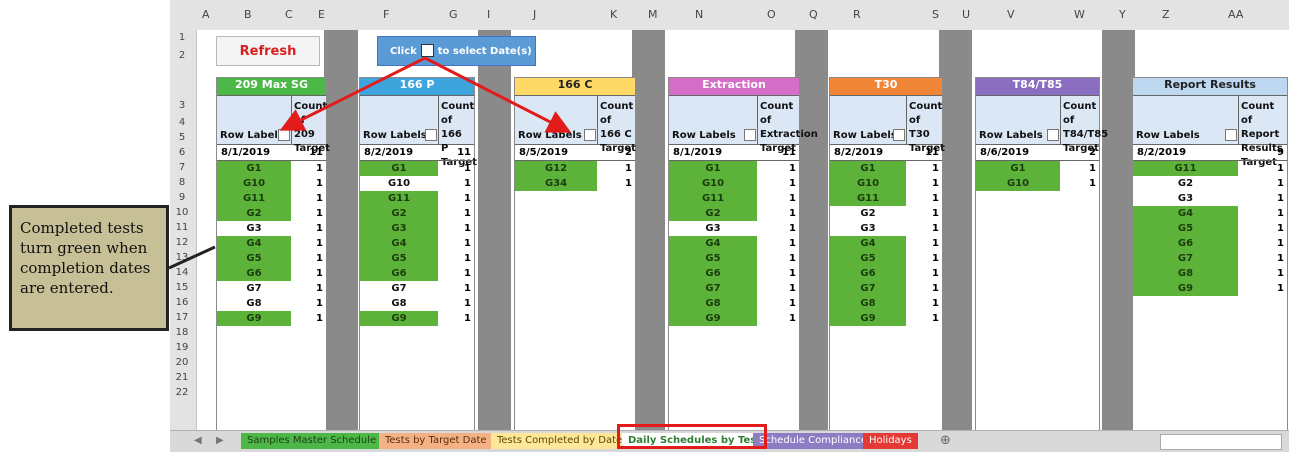 This screenshot has width=1289, height=452. I want to click on tab-samples-master-schedule: Samples Master Schedule, so click(312, 441).